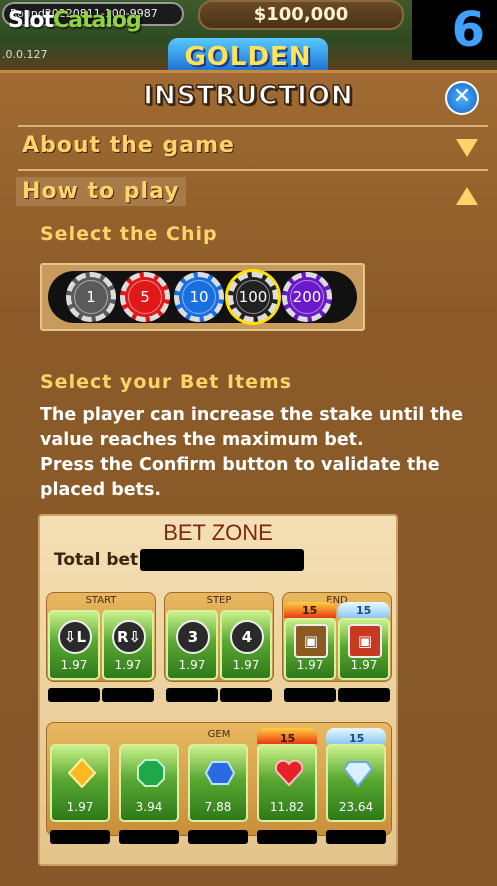 This screenshot has width=497, height=886. Describe the element at coordinates (218, 532) in the screenshot. I see `bet-zone-title: BET ZONE` at that location.